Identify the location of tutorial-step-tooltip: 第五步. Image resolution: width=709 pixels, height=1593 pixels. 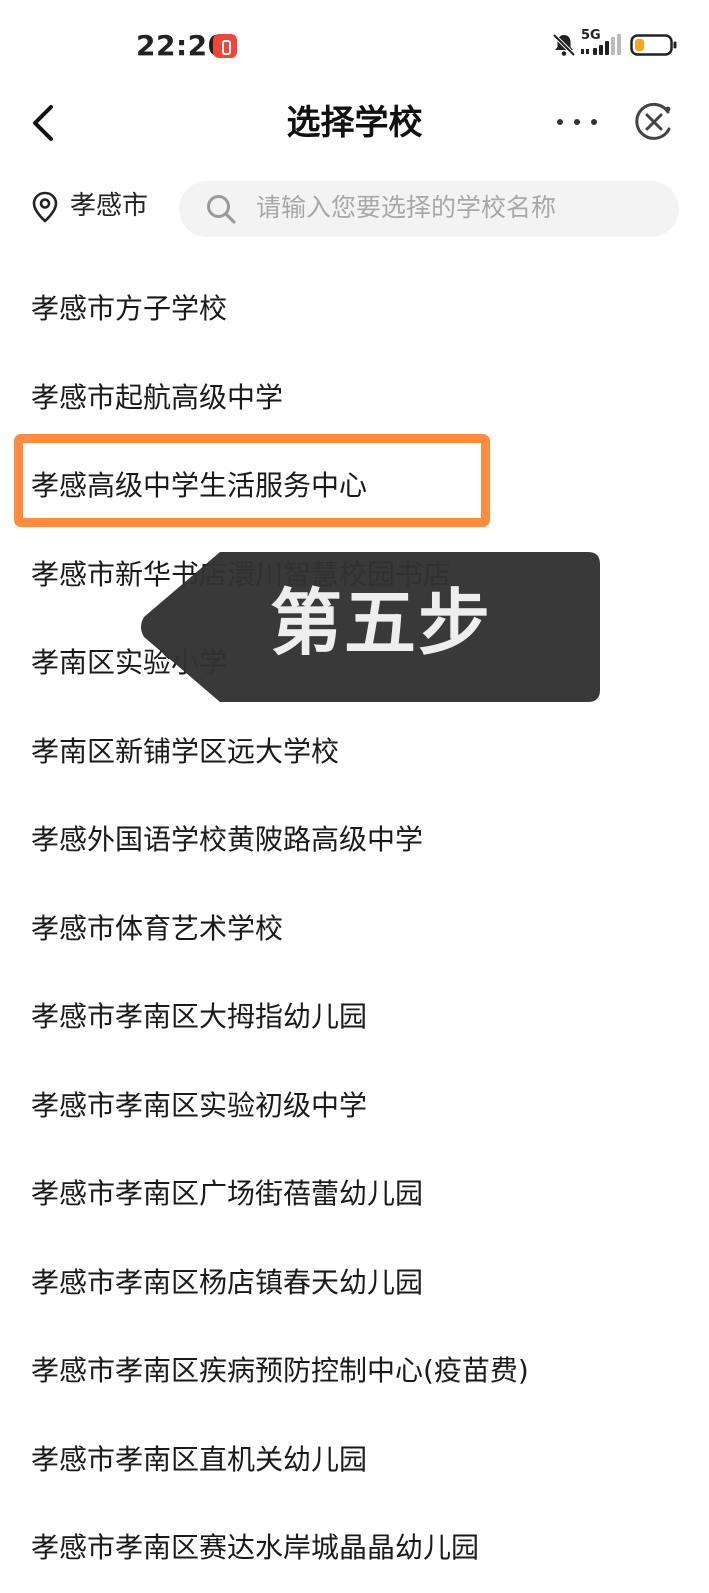
(370, 627).